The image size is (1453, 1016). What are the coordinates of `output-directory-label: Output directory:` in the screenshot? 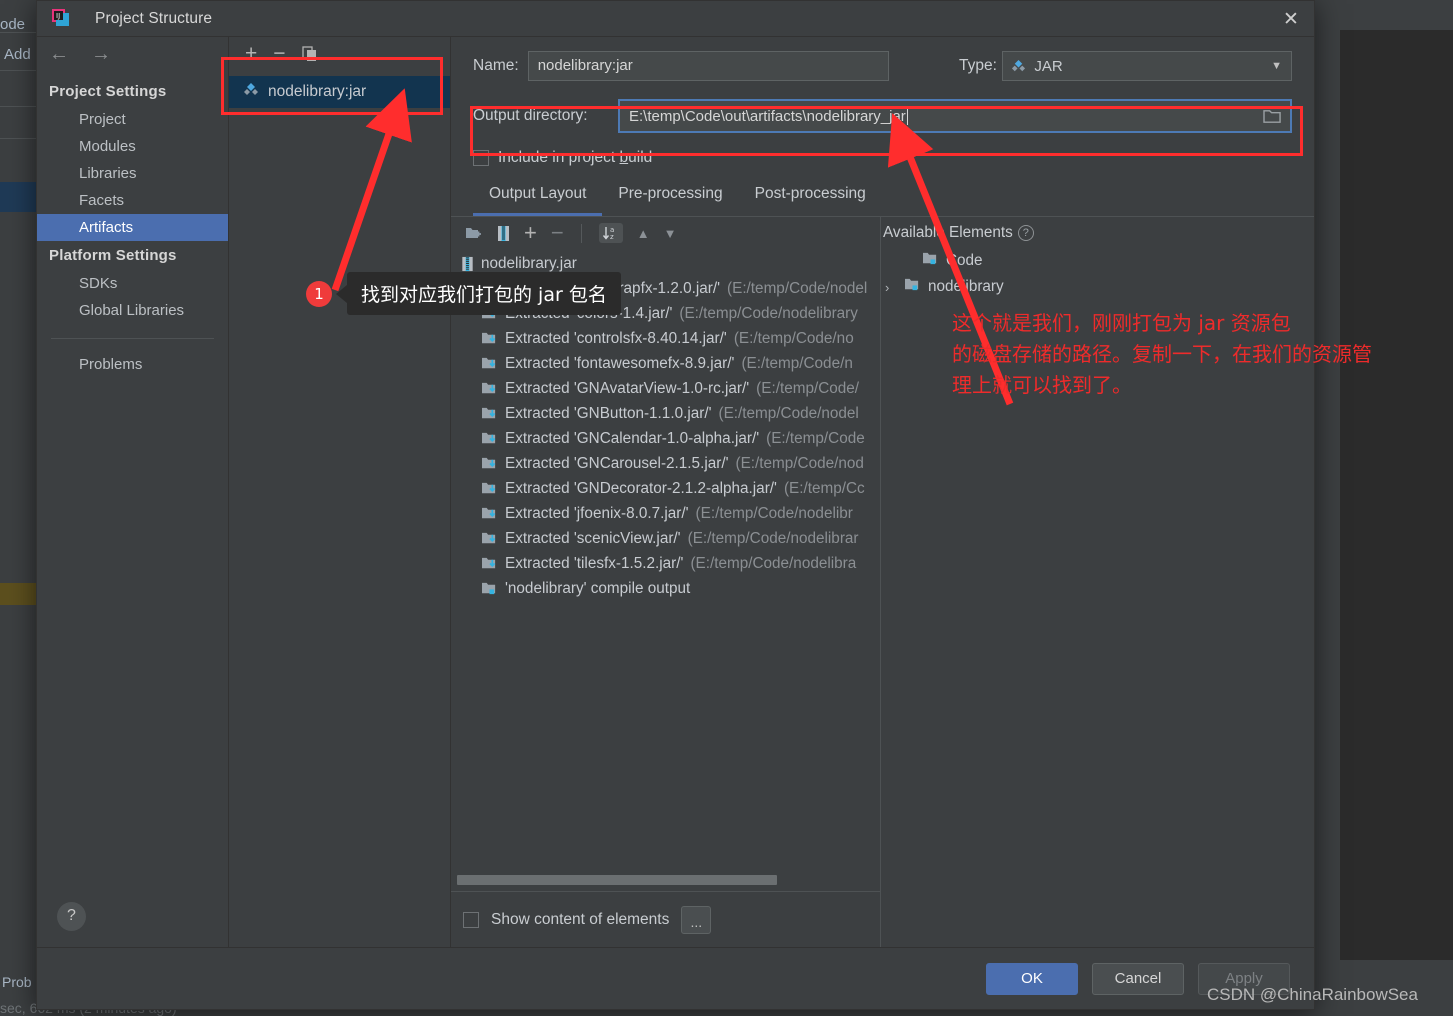 It's located at (530, 115).